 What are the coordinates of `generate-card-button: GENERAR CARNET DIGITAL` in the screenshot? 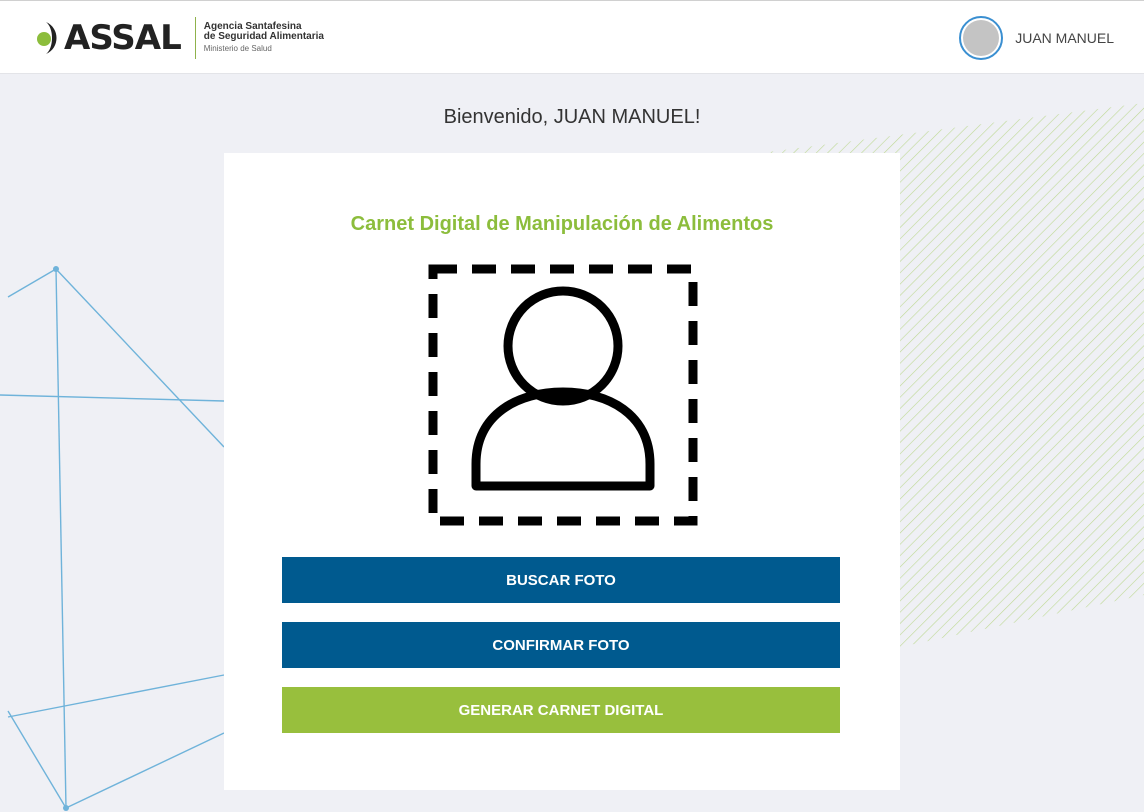 It's located at (561, 710).